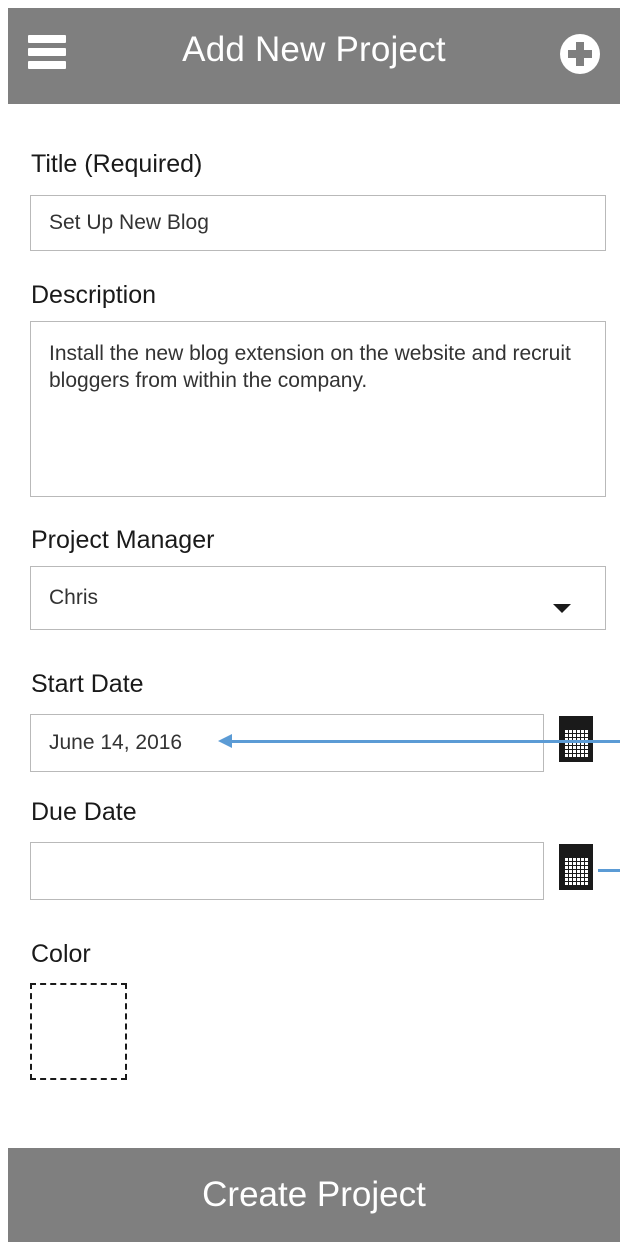  I want to click on page-title: Add New Project, so click(314, 49).